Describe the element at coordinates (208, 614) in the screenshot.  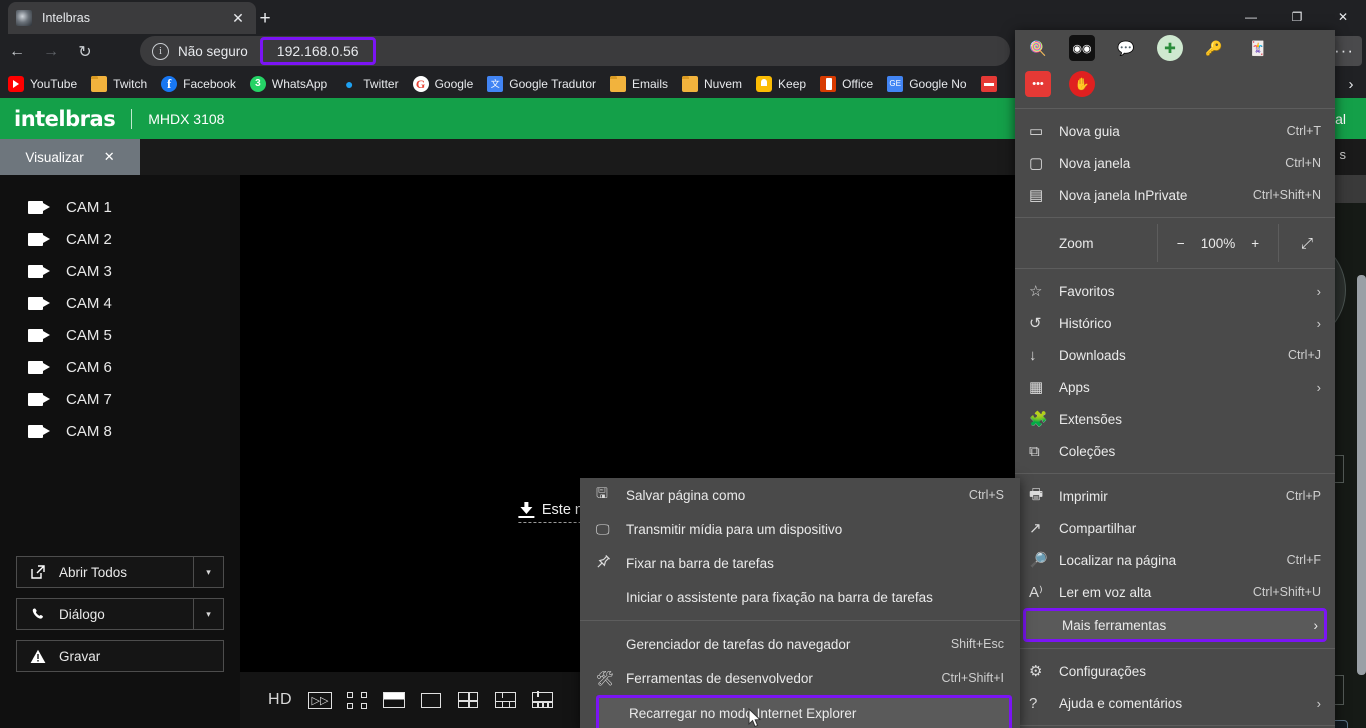
I see `dialogo-dropdown: ▾` at that location.